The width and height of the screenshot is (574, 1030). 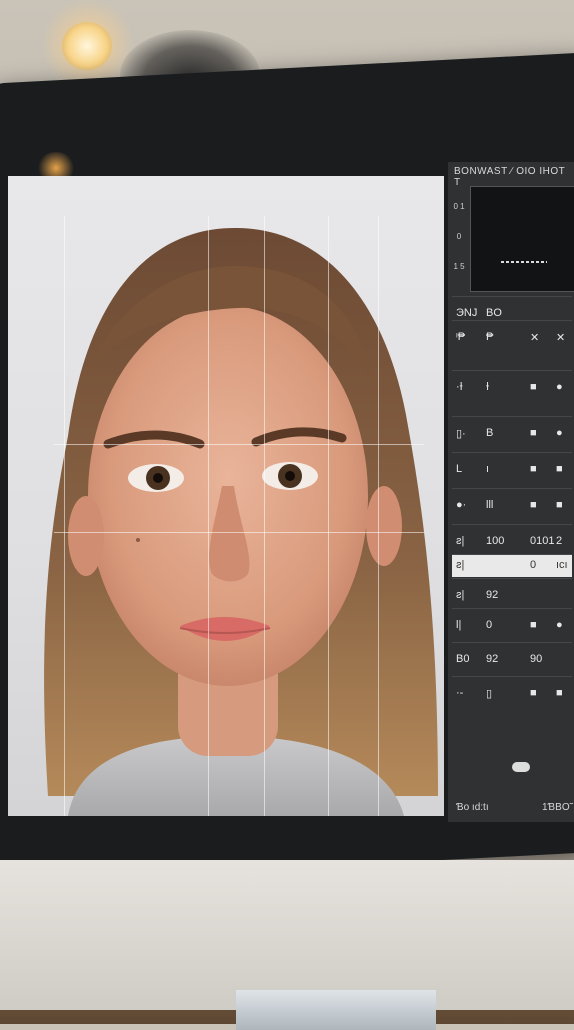 I want to click on navigator-marker, so click(x=524, y=262).